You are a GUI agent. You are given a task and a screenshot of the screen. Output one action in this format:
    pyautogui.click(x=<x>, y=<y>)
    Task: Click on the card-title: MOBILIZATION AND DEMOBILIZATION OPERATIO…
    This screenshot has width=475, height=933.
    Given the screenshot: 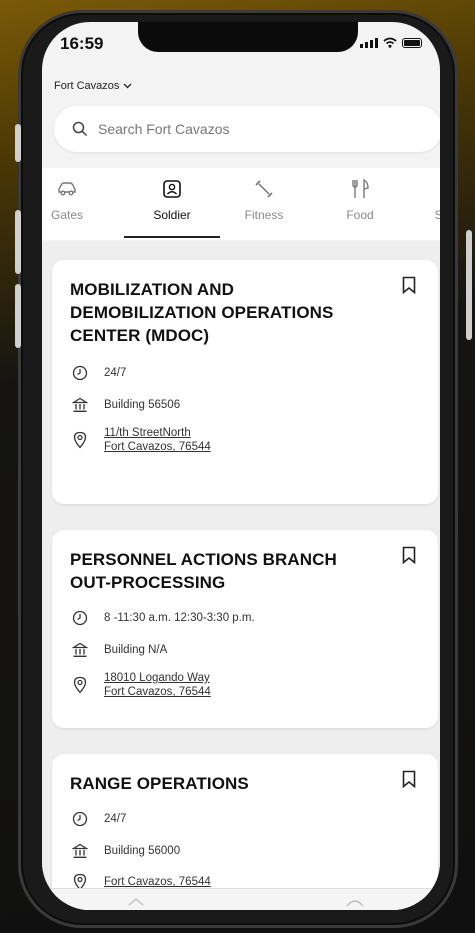 What is the action you would take?
    pyautogui.click(x=202, y=312)
    